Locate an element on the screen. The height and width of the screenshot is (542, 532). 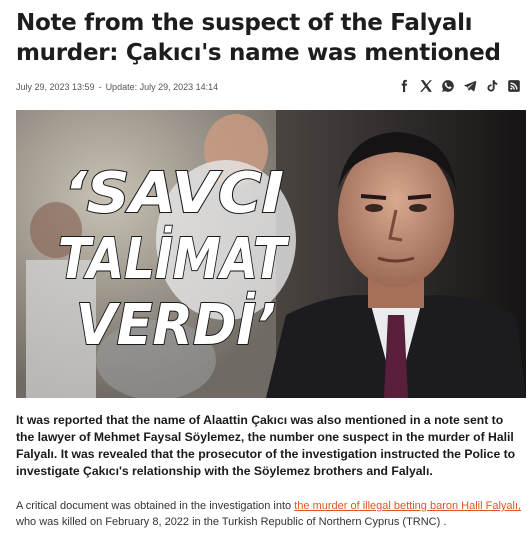
article-meta: July 29, 2023 13:59- Update is located at coordinates (117, 87).